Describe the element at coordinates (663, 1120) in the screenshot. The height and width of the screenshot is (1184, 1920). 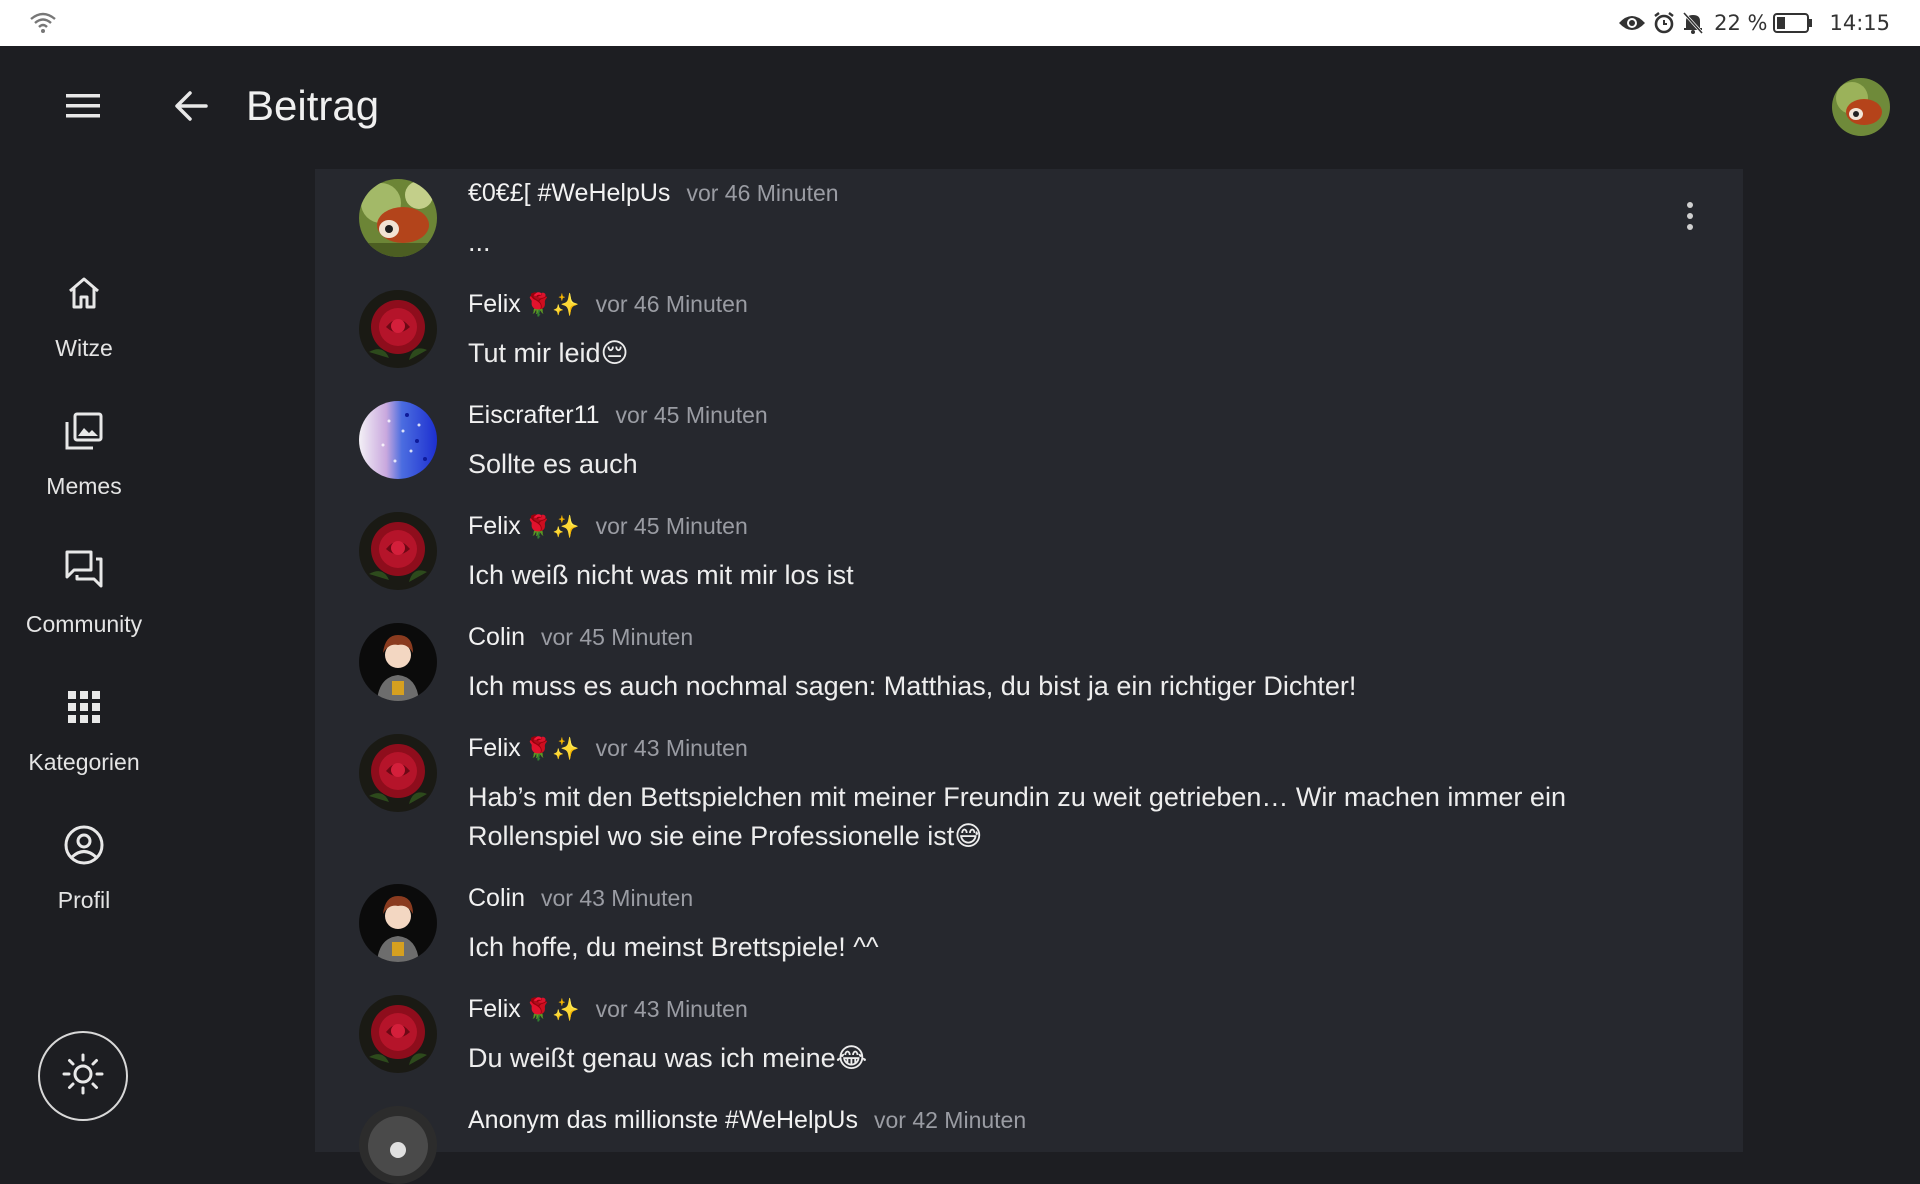
I see `comment-author: Anonym das millionste #WeHelpUs` at that location.